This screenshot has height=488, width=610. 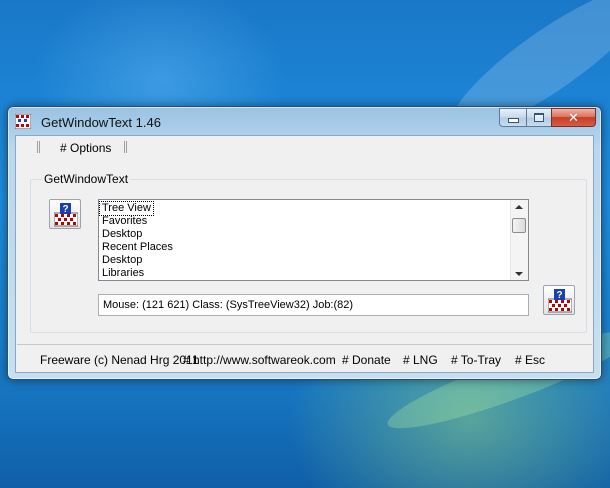 What do you see at coordinates (519, 207) in the screenshot?
I see `scroll-up-icon` at bounding box center [519, 207].